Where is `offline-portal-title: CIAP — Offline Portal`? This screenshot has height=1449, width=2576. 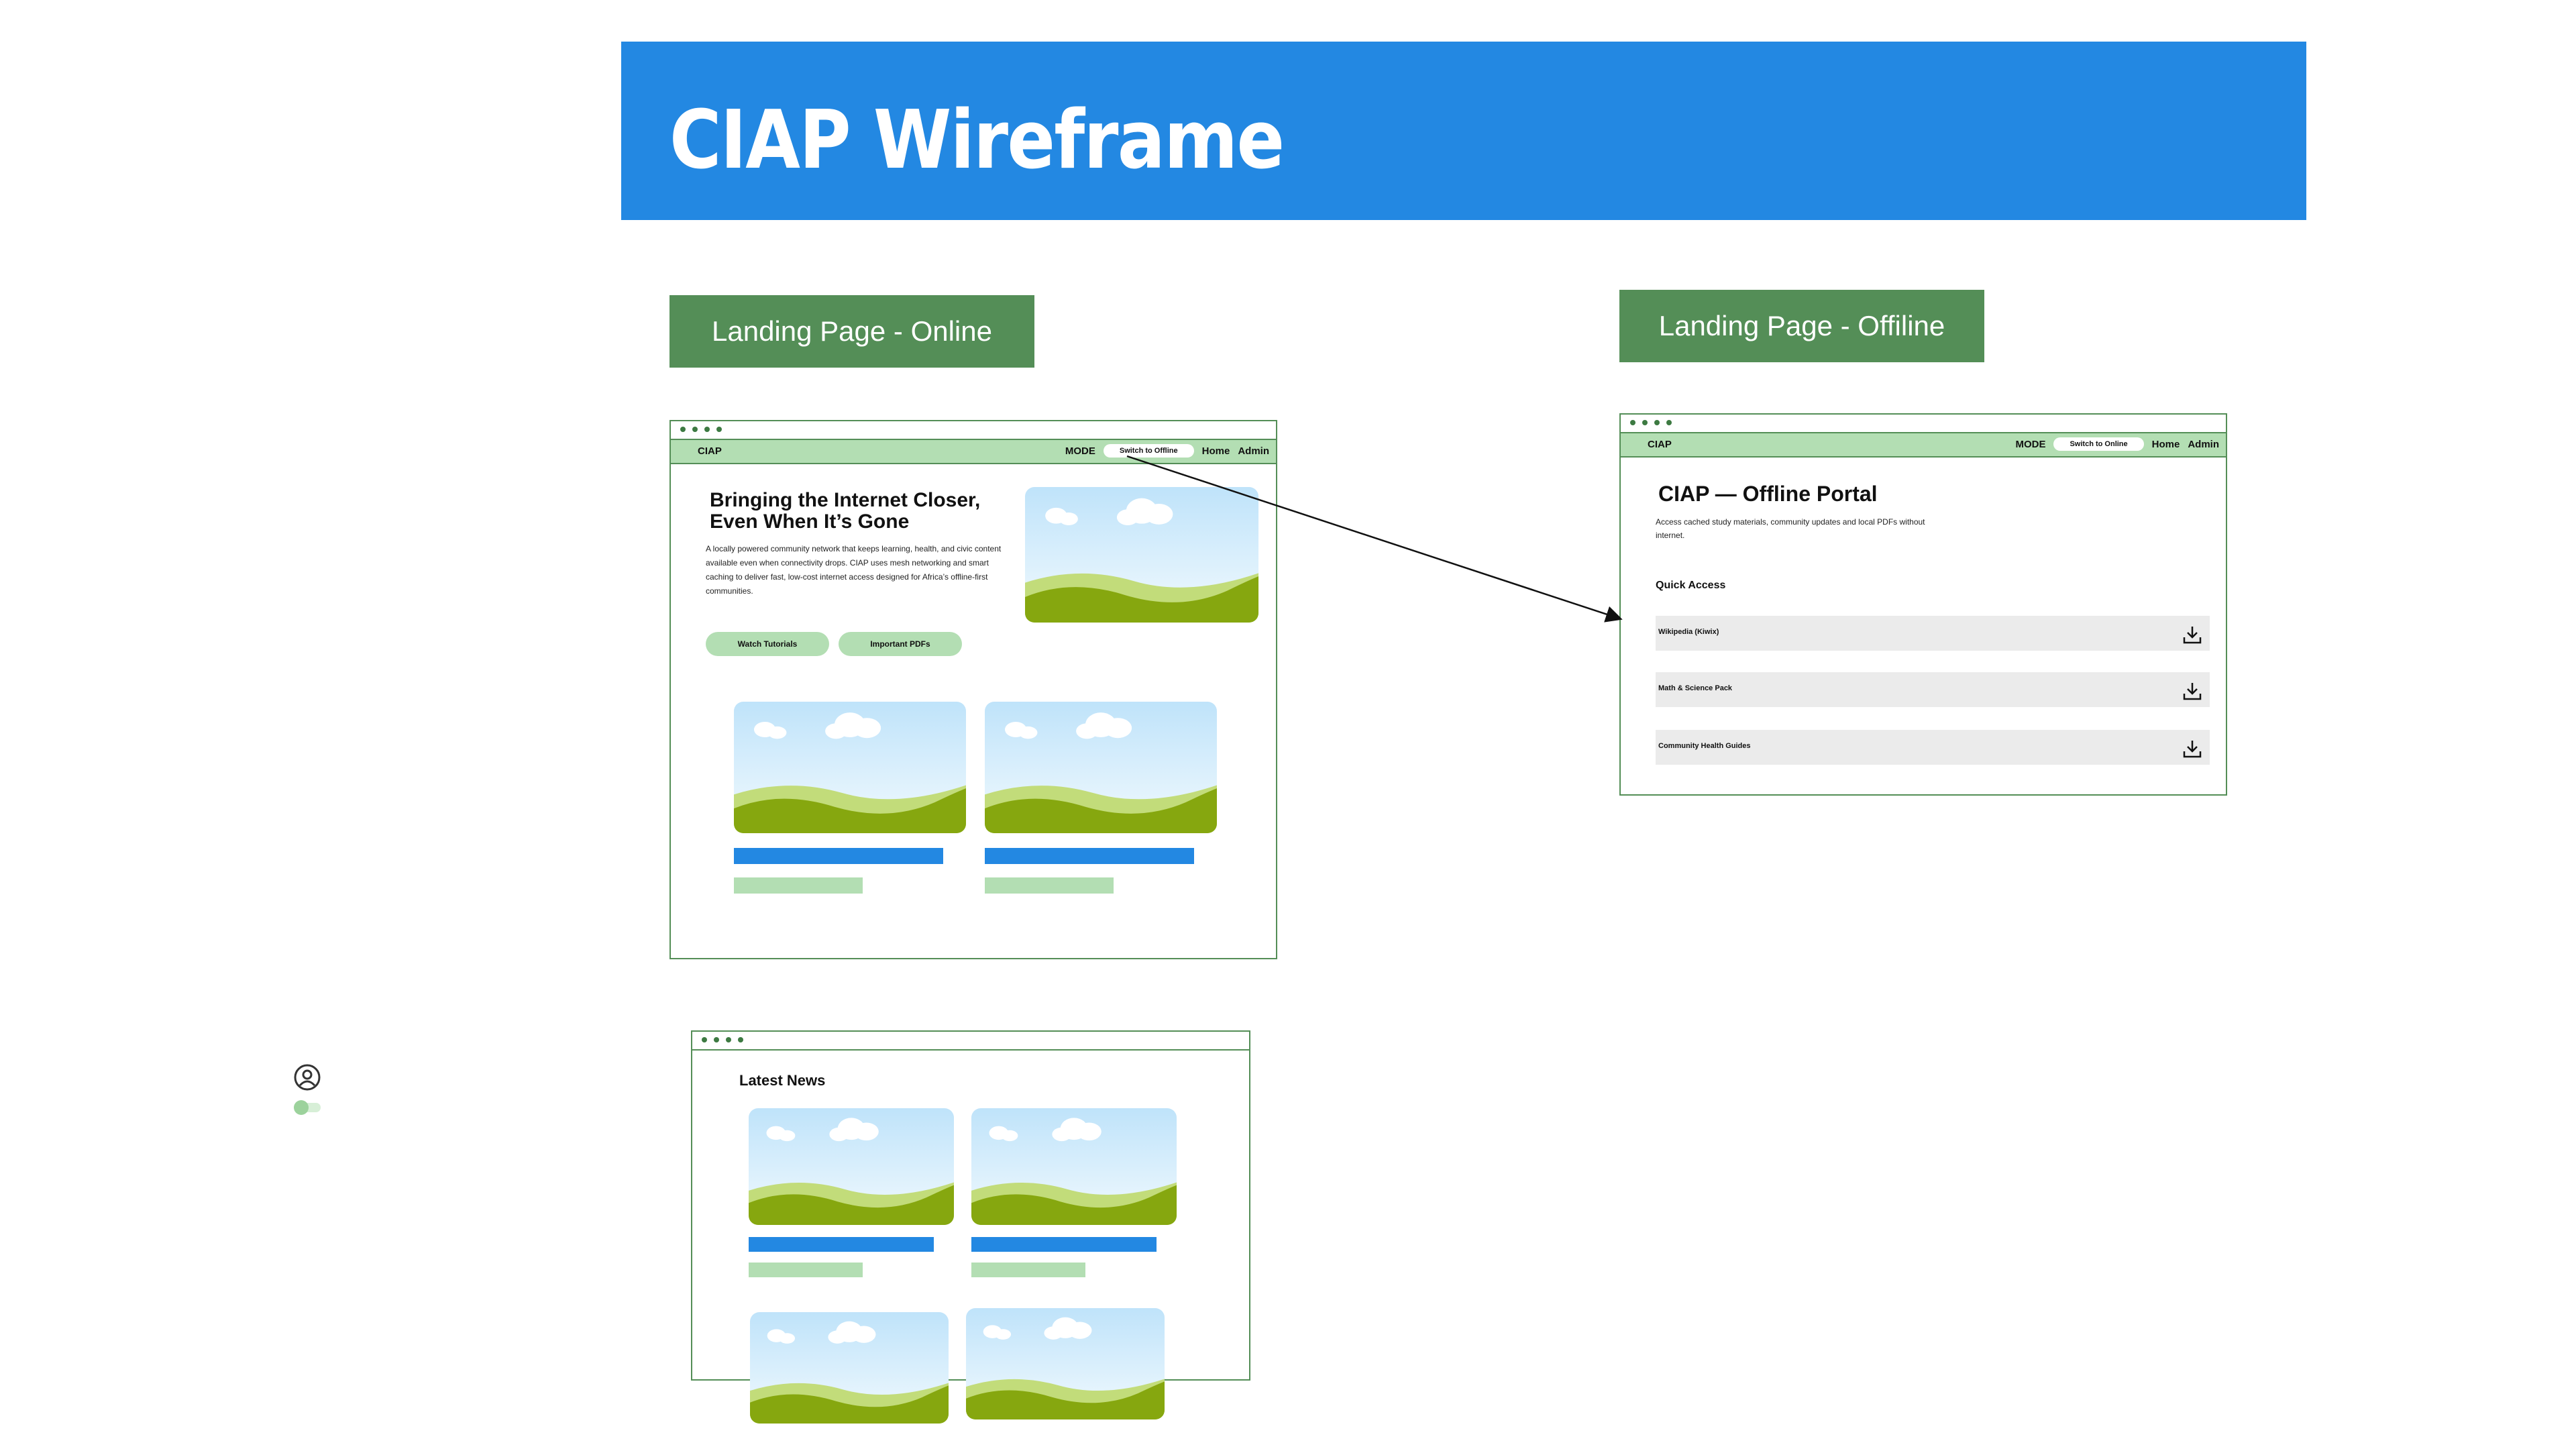 offline-portal-title: CIAP — Offline Portal is located at coordinates (1768, 494).